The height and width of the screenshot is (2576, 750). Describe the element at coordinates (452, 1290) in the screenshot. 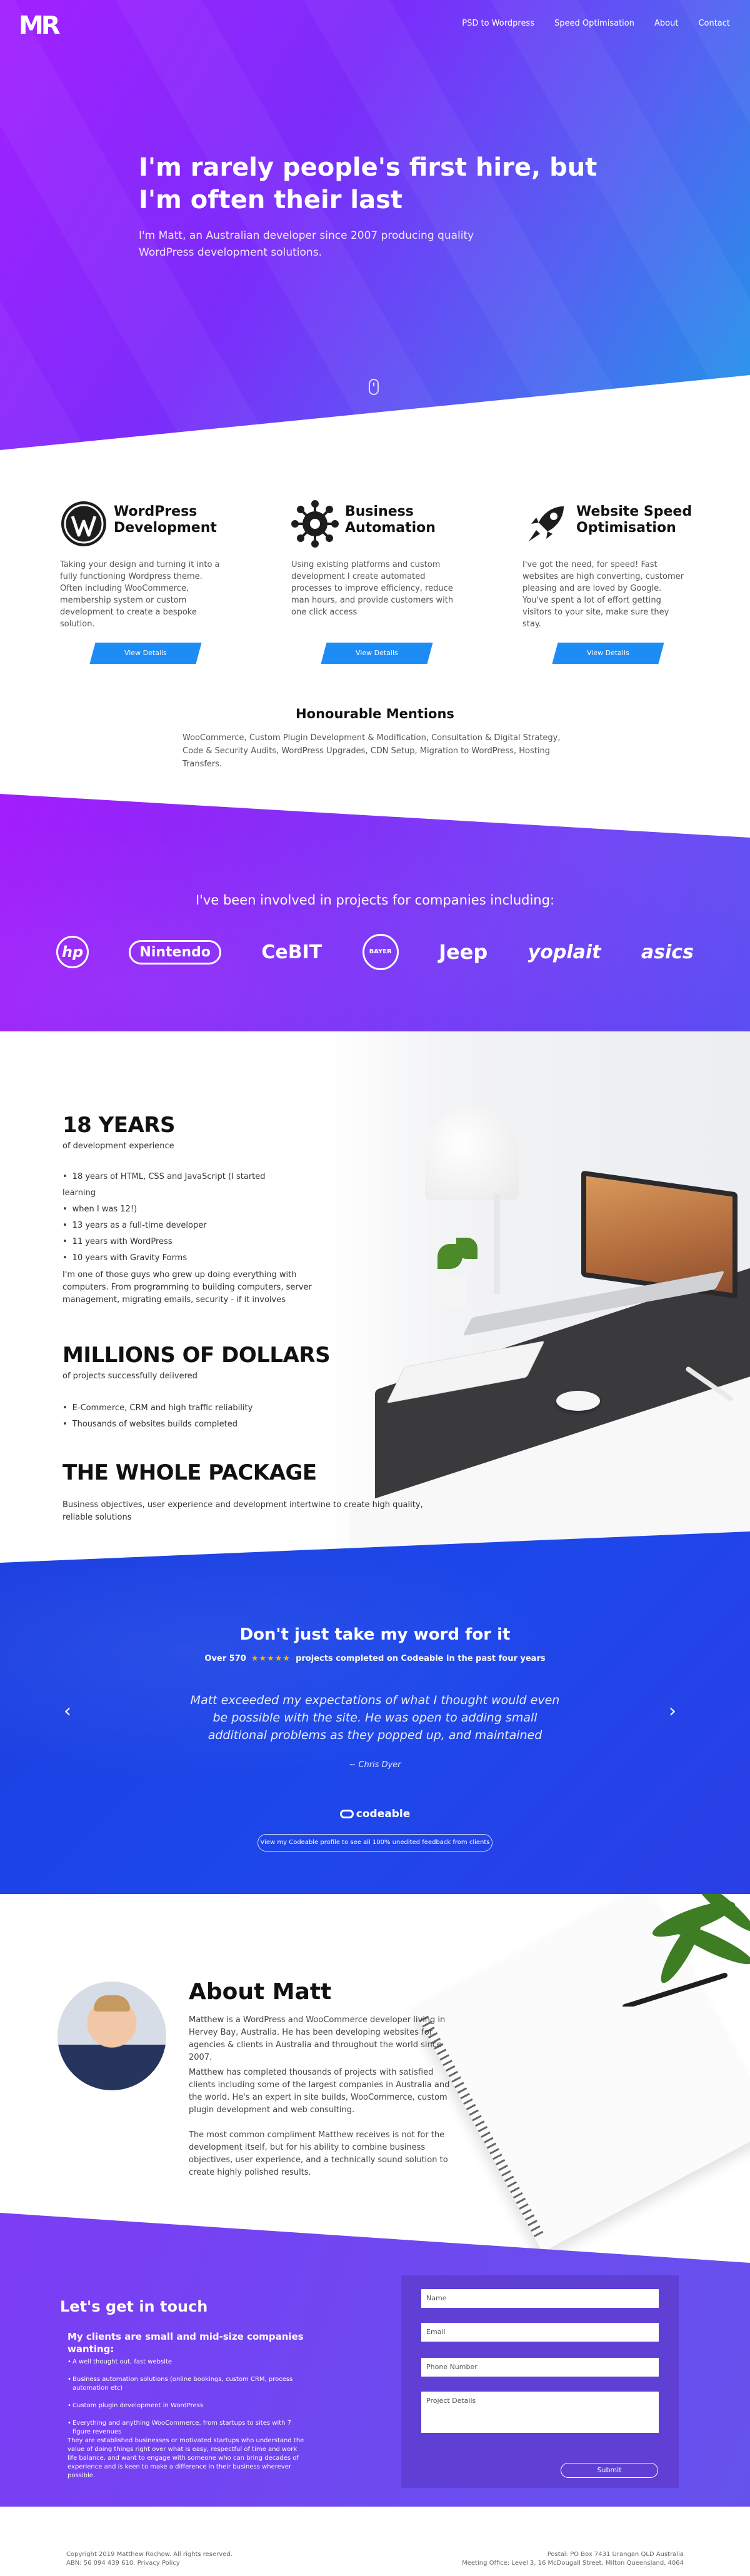

I see `plant-pot` at that location.